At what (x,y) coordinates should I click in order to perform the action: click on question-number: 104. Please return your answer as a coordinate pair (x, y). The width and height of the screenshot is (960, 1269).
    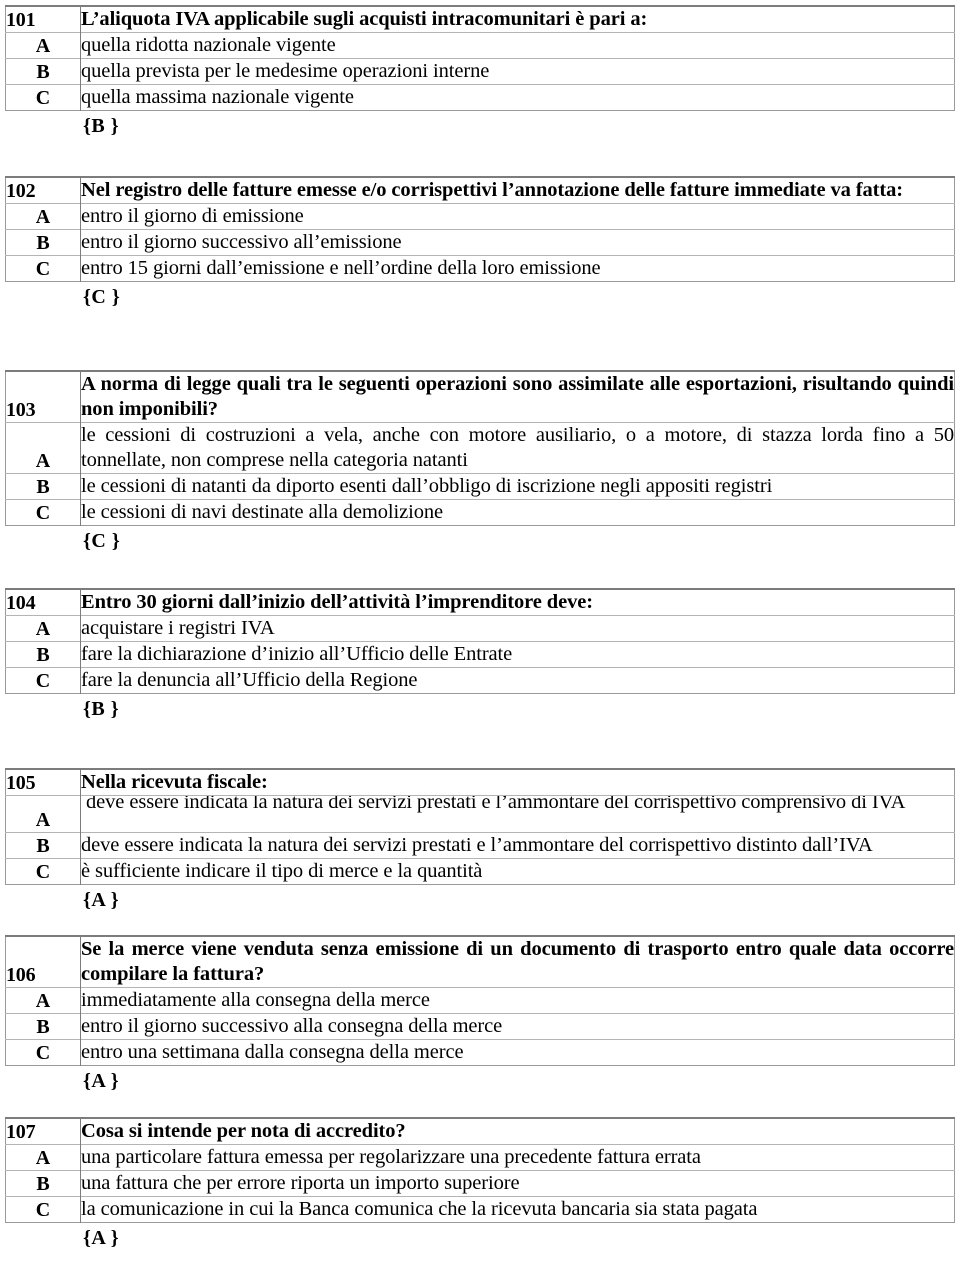
    Looking at the image, I should click on (43, 602).